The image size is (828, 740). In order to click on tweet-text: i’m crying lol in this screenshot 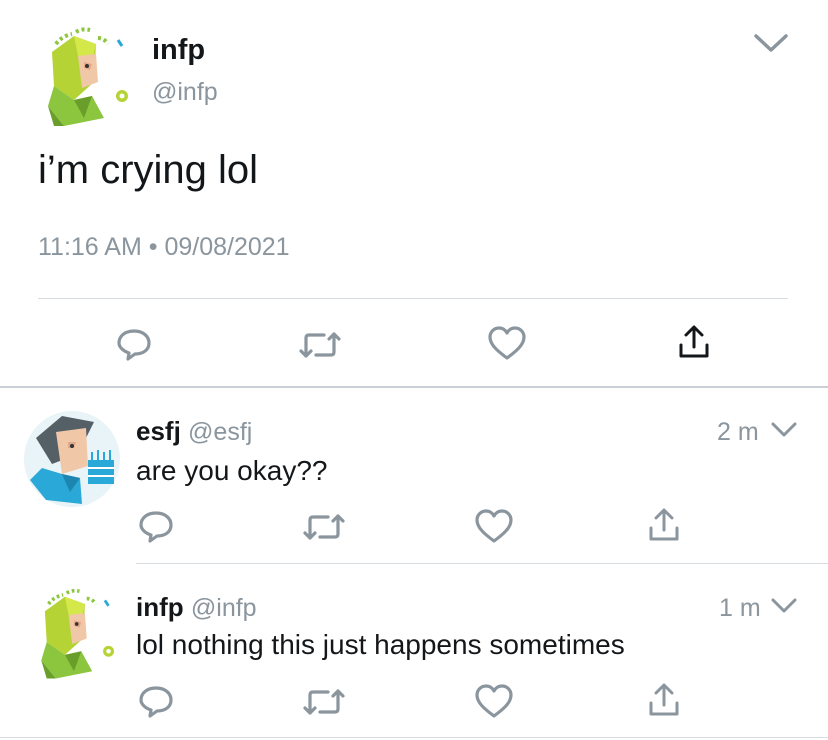, I will do `click(148, 170)`.